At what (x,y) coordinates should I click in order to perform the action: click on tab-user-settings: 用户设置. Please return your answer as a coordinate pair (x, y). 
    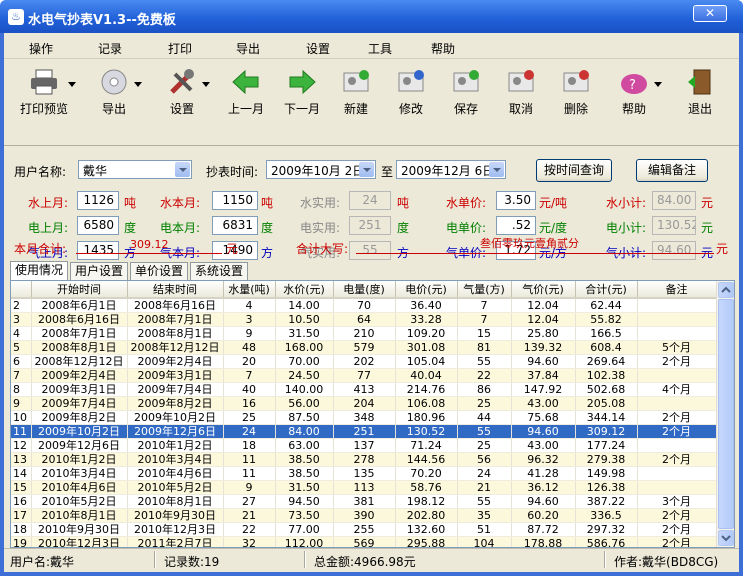
    Looking at the image, I should click on (99, 271).